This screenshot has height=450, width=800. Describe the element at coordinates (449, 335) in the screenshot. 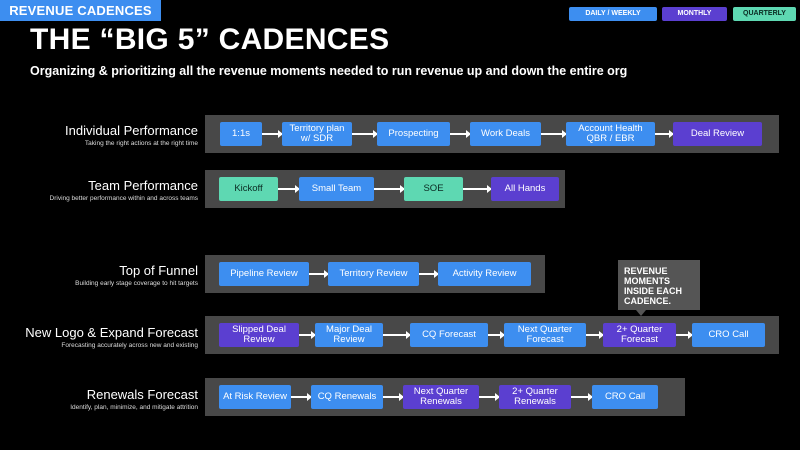

I see `step-cq-forecast: CQ Forecast` at that location.